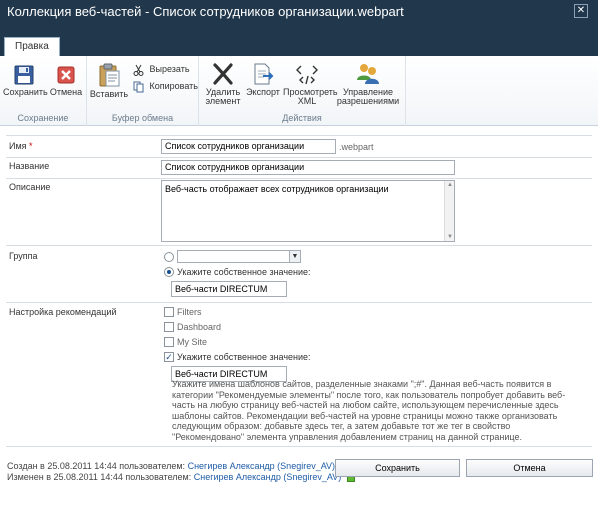 Image resolution: width=598 pixels, height=515 pixels. What do you see at coordinates (299, 40) in the screenshot?
I see `ribbon-tabbar: Правка` at bounding box center [299, 40].